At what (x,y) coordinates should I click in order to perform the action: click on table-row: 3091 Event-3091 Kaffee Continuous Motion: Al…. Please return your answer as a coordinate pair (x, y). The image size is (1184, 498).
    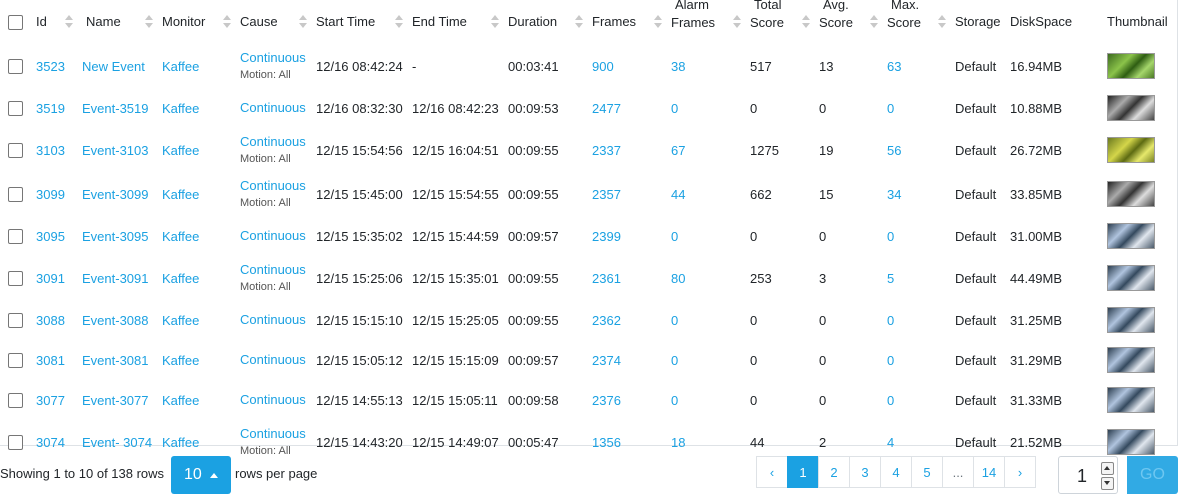
    Looking at the image, I should click on (588, 278).